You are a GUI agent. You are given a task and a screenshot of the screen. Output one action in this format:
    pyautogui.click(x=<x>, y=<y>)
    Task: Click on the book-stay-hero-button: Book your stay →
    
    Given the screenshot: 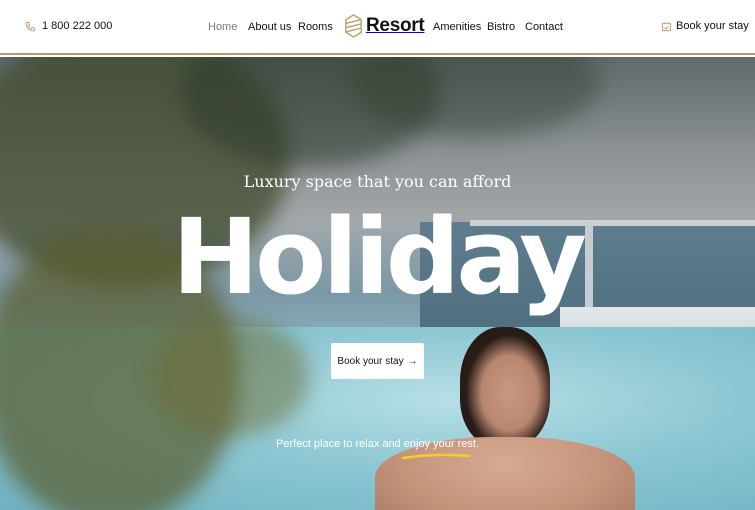 What is the action you would take?
    pyautogui.click(x=377, y=361)
    